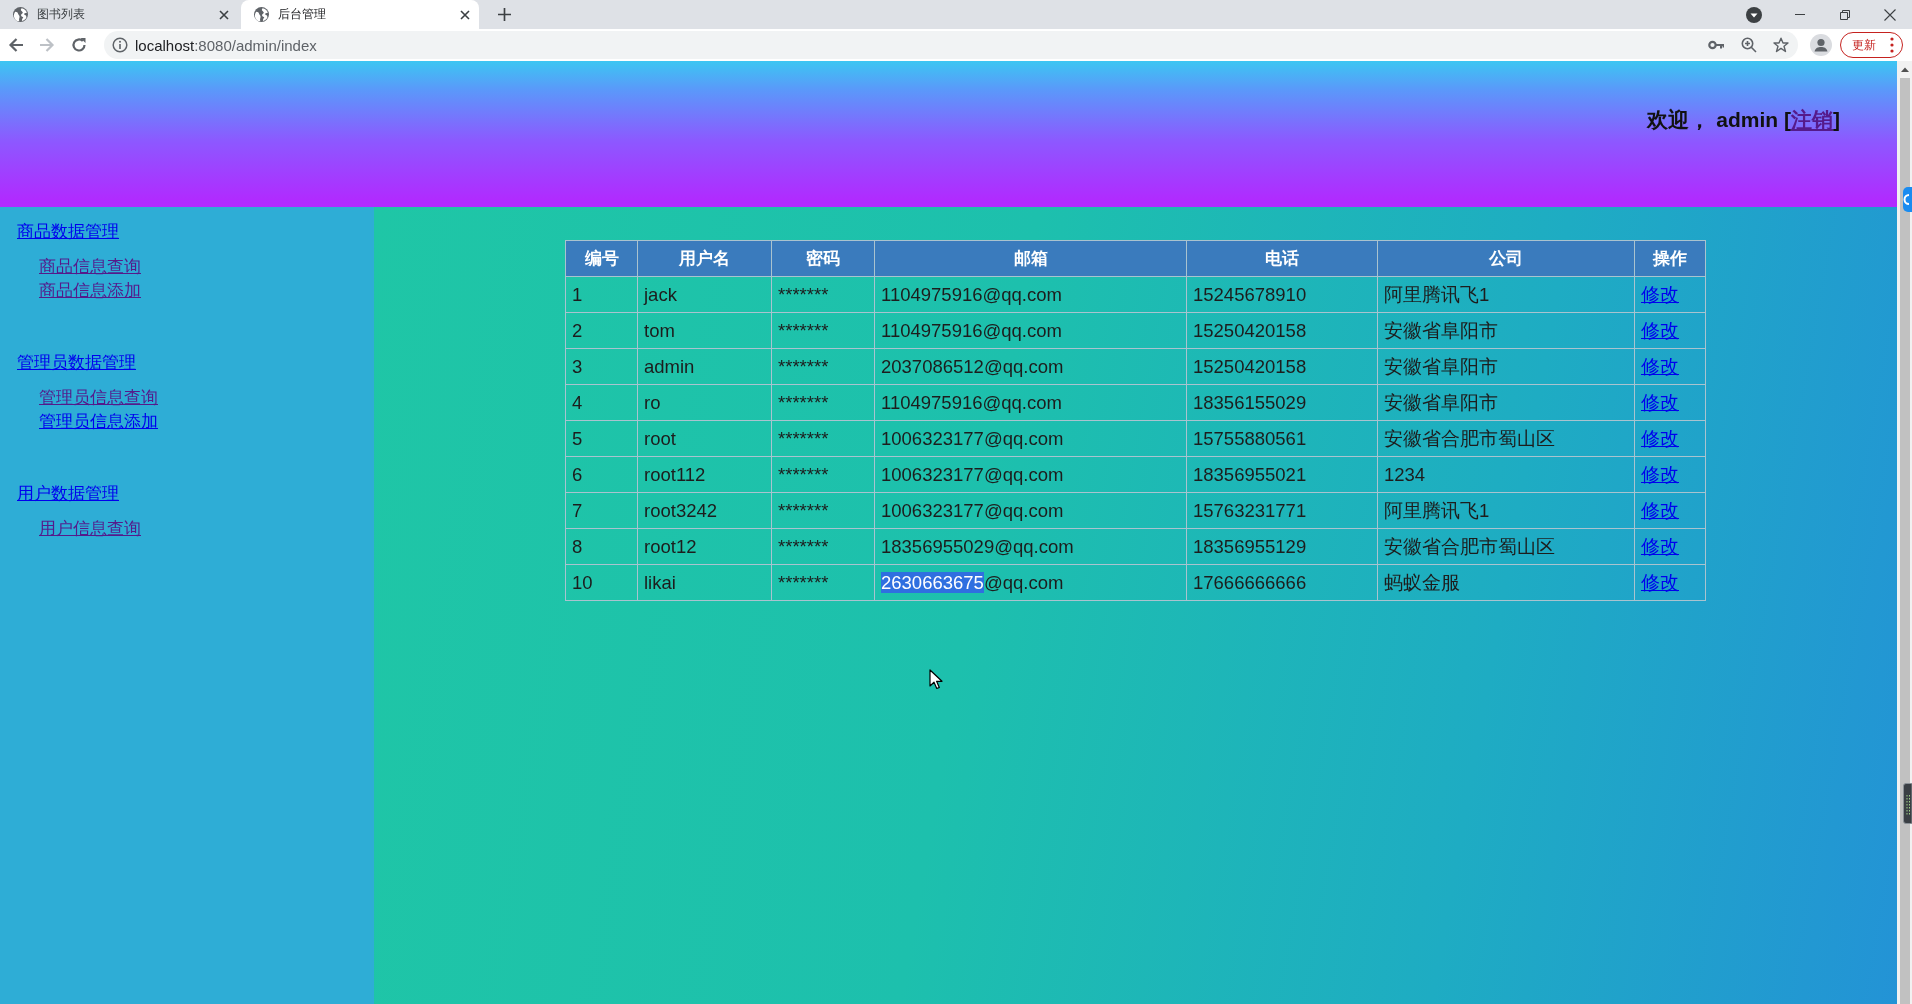 This screenshot has height=1004, width=1912. I want to click on reload-icon, so click(79, 45).